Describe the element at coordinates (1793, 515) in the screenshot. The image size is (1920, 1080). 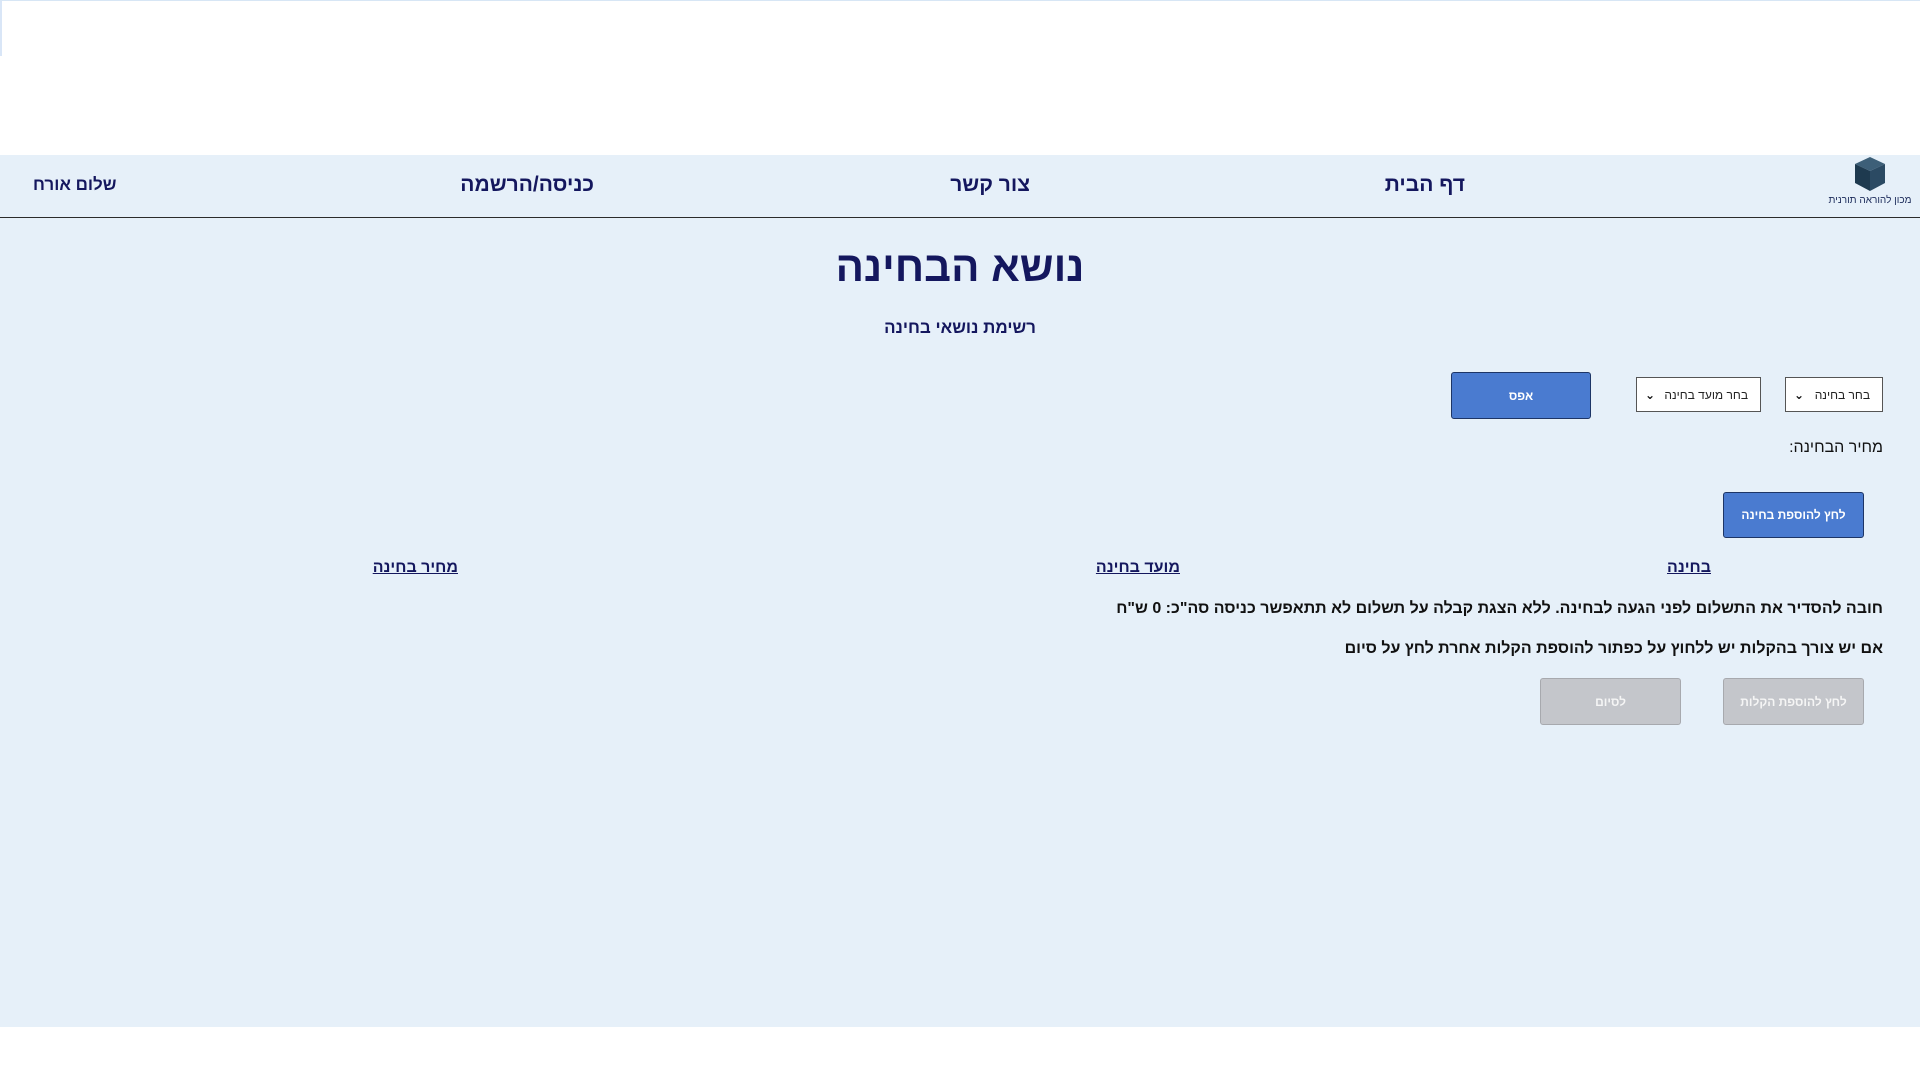
I see `add-exam-button: לחץ להוספת בחינה` at that location.